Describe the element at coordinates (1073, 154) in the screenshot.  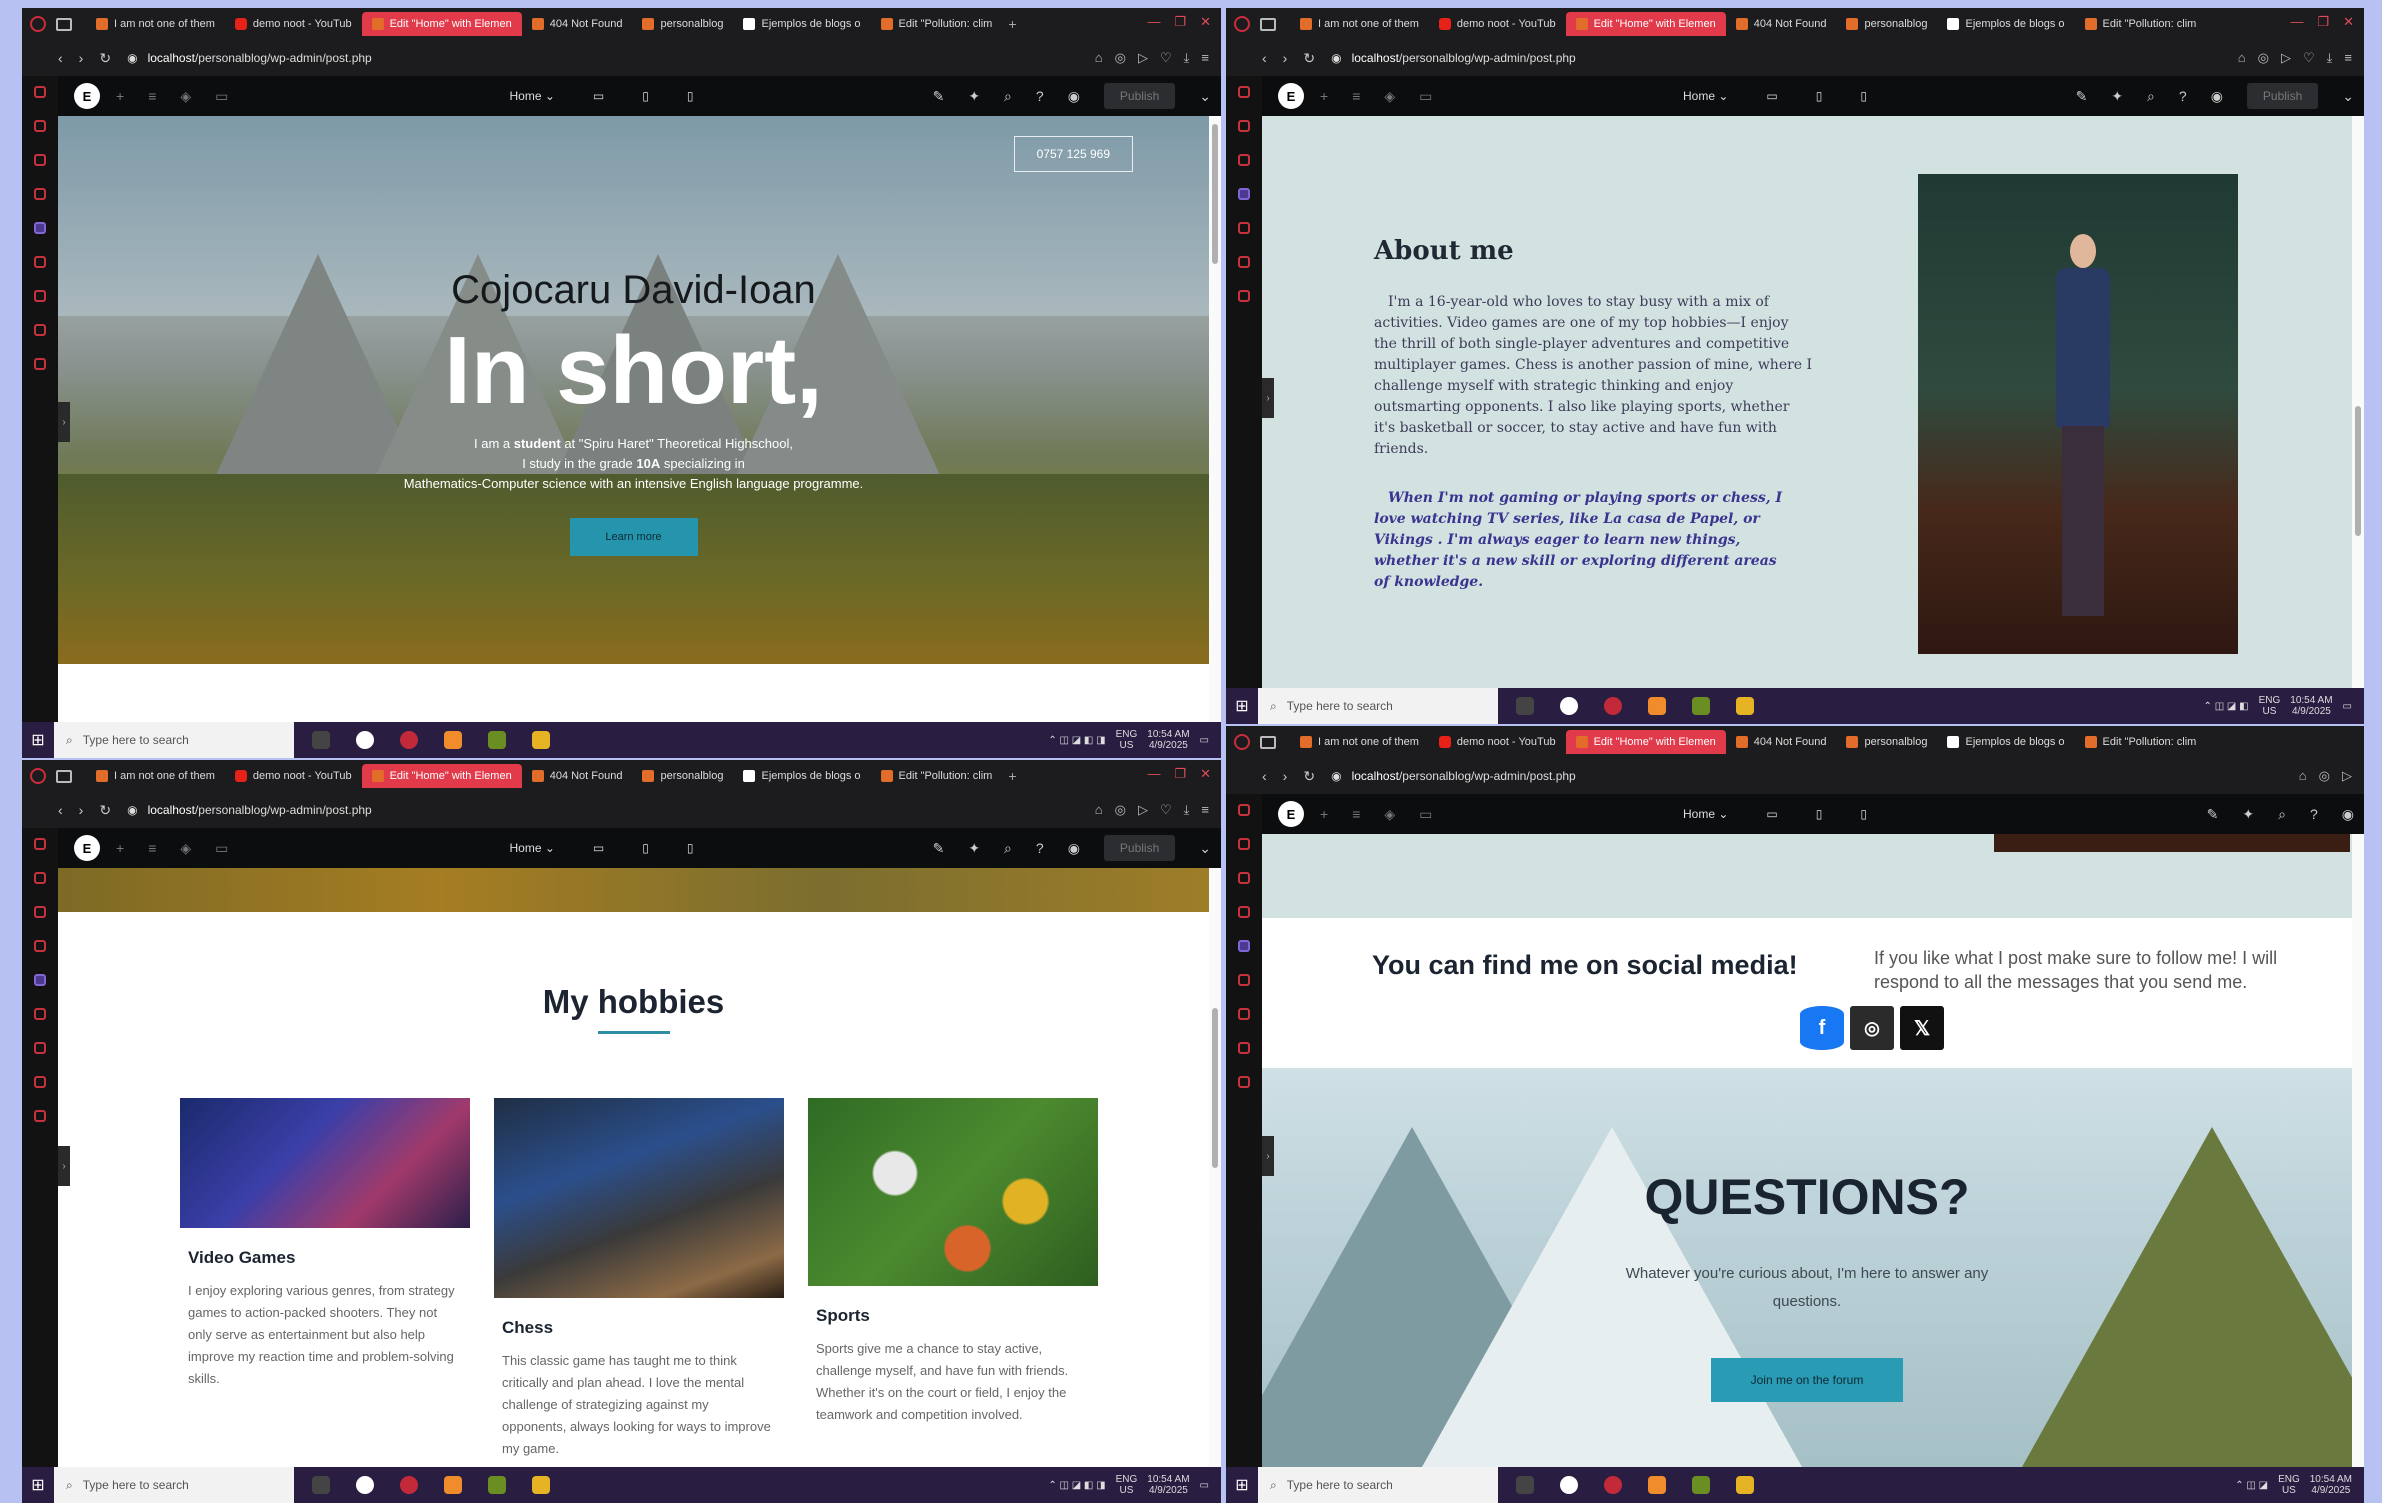
I see `phone-button: 0757 125 969` at that location.